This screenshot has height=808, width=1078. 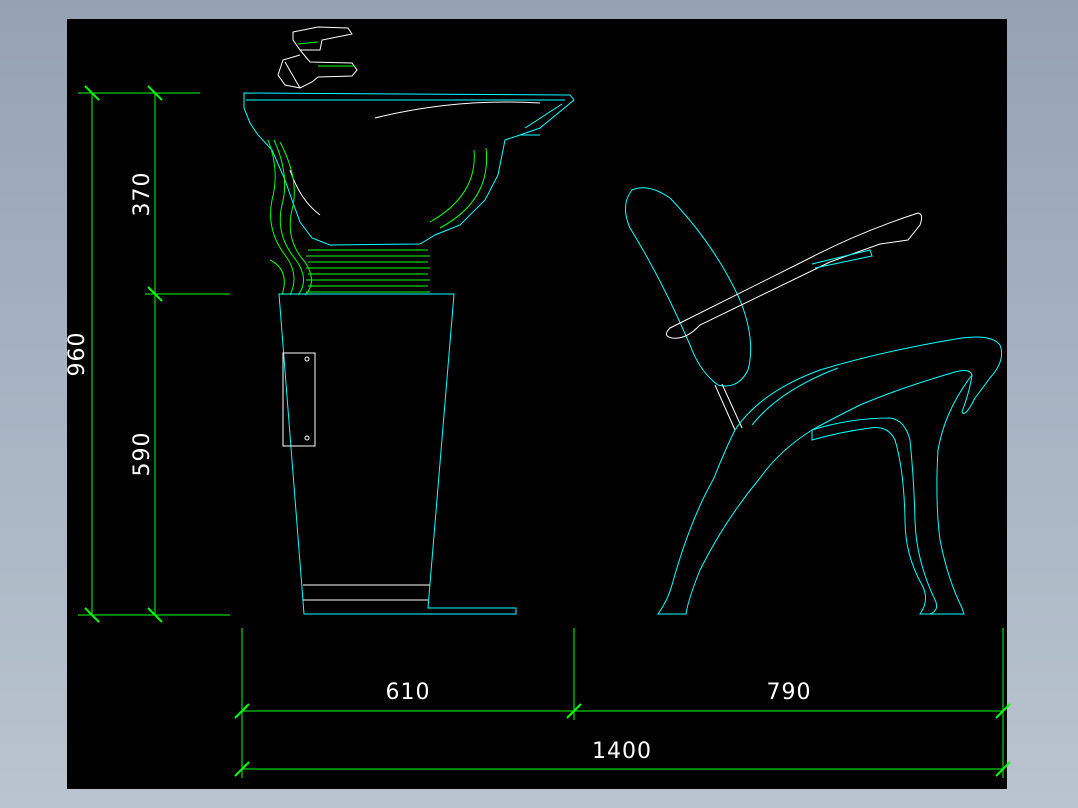 I want to click on dim-label-1400: 1400, so click(x=622, y=751).